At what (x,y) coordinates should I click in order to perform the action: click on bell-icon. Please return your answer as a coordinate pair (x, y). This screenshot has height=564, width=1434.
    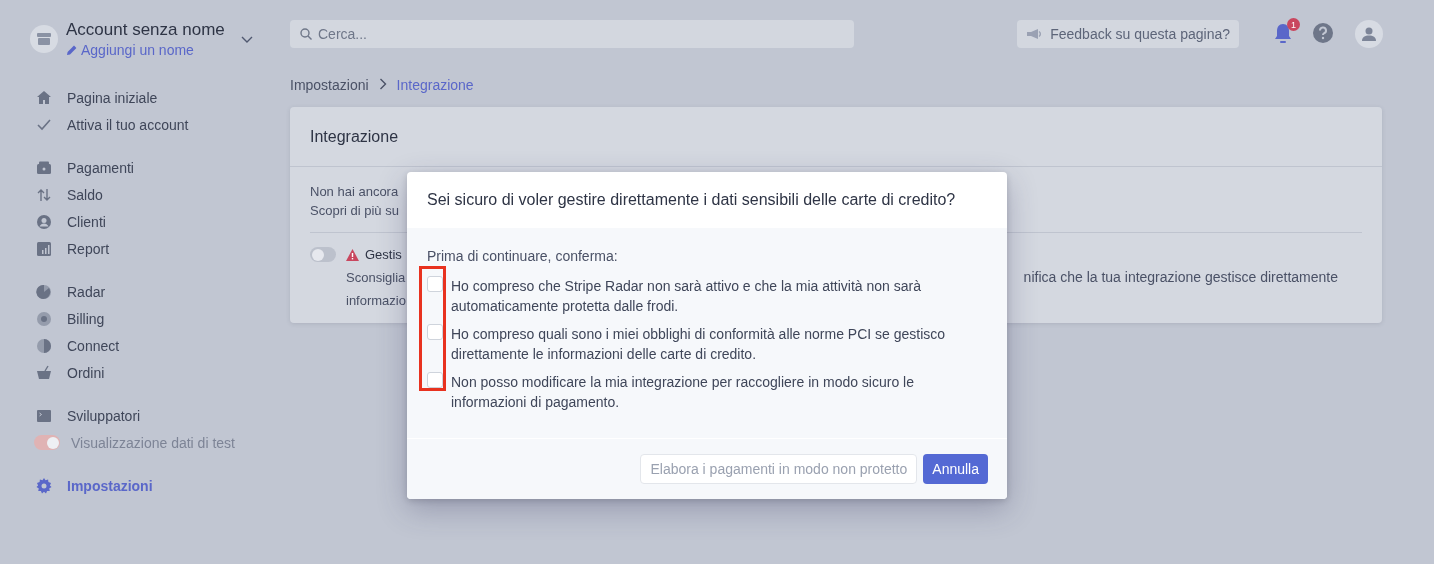
    Looking at the image, I should click on (1283, 34).